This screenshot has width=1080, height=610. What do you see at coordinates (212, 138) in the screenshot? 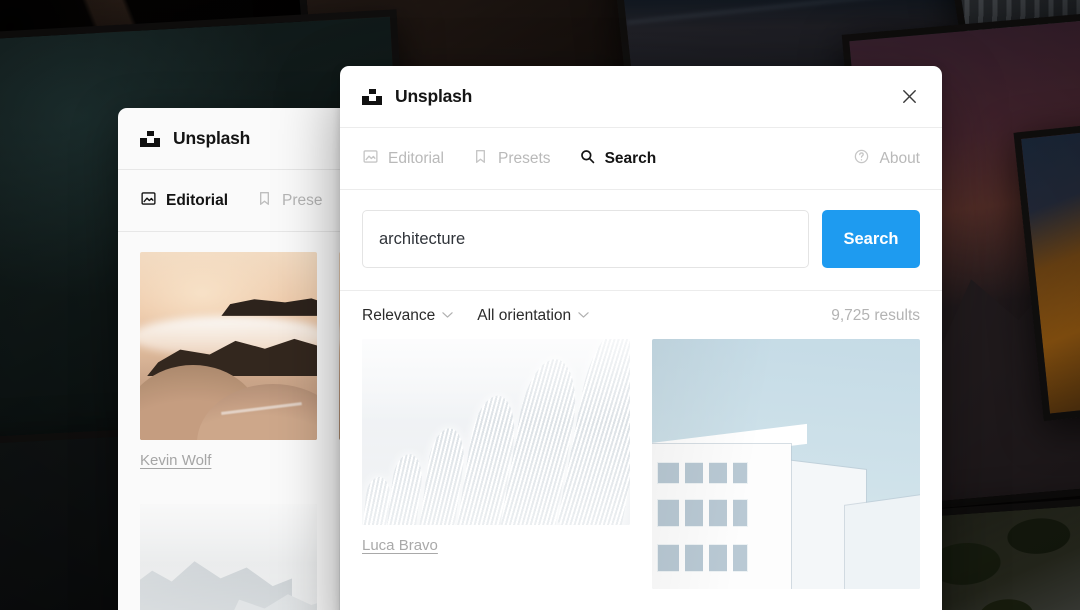
I see `back-panel-brand-label: Unsplash` at bounding box center [212, 138].